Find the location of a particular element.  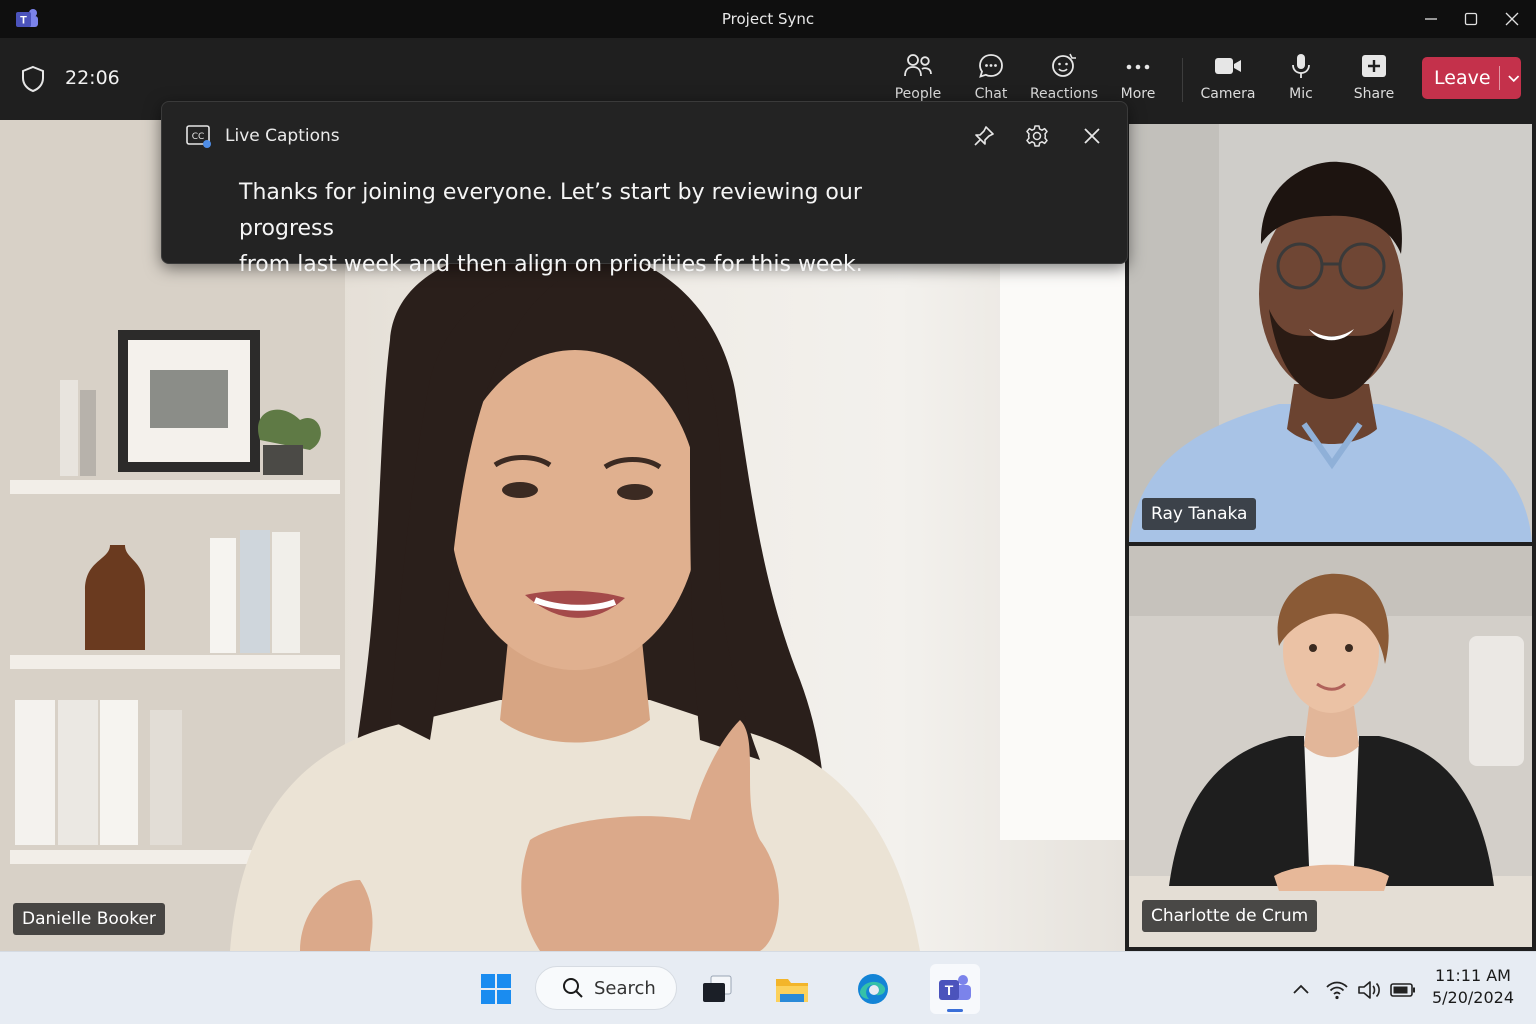

title-bar: T Project Sync is located at coordinates (768, 19).